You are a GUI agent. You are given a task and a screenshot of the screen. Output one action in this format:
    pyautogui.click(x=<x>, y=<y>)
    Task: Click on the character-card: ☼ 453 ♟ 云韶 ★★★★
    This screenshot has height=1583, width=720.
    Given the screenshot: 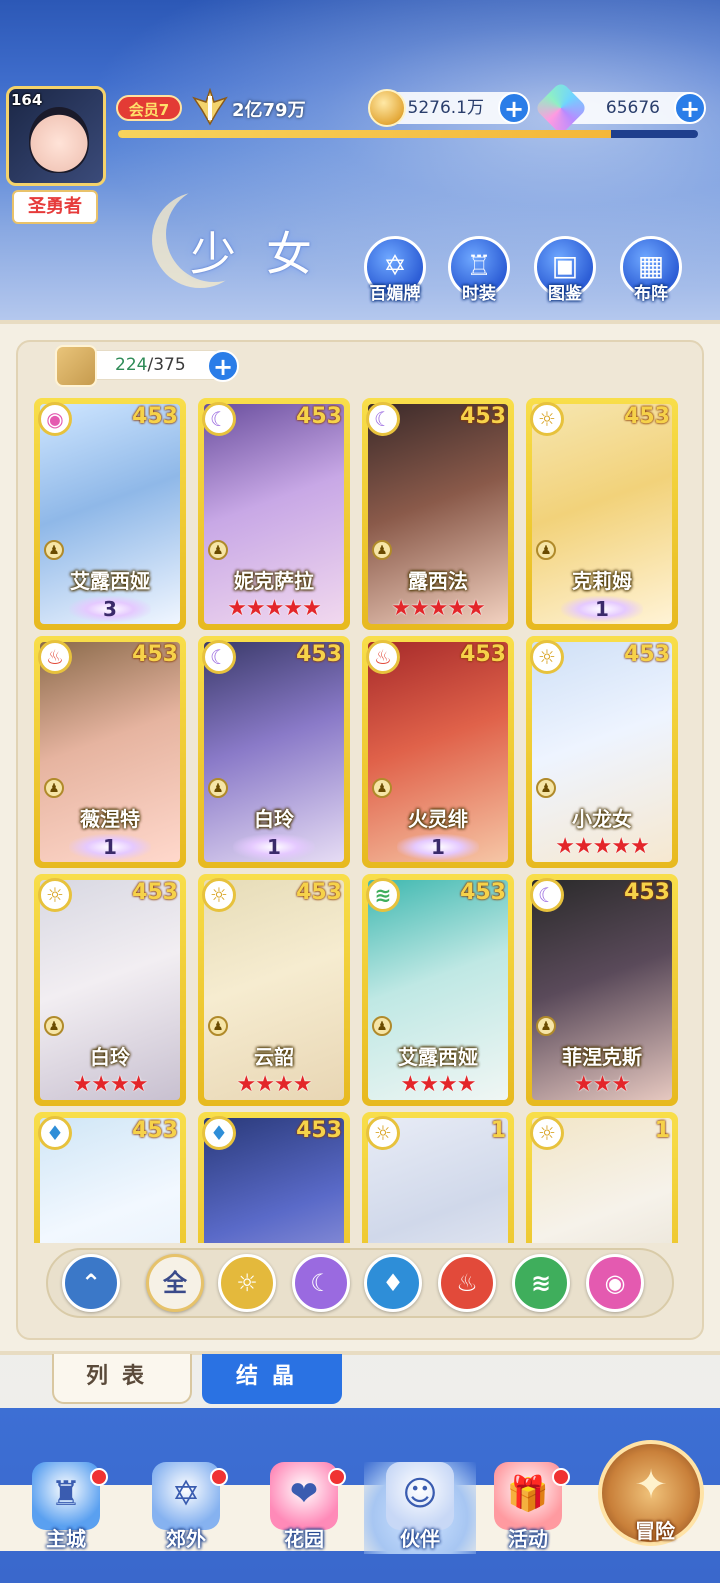 What is the action you would take?
    pyautogui.click(x=274, y=990)
    